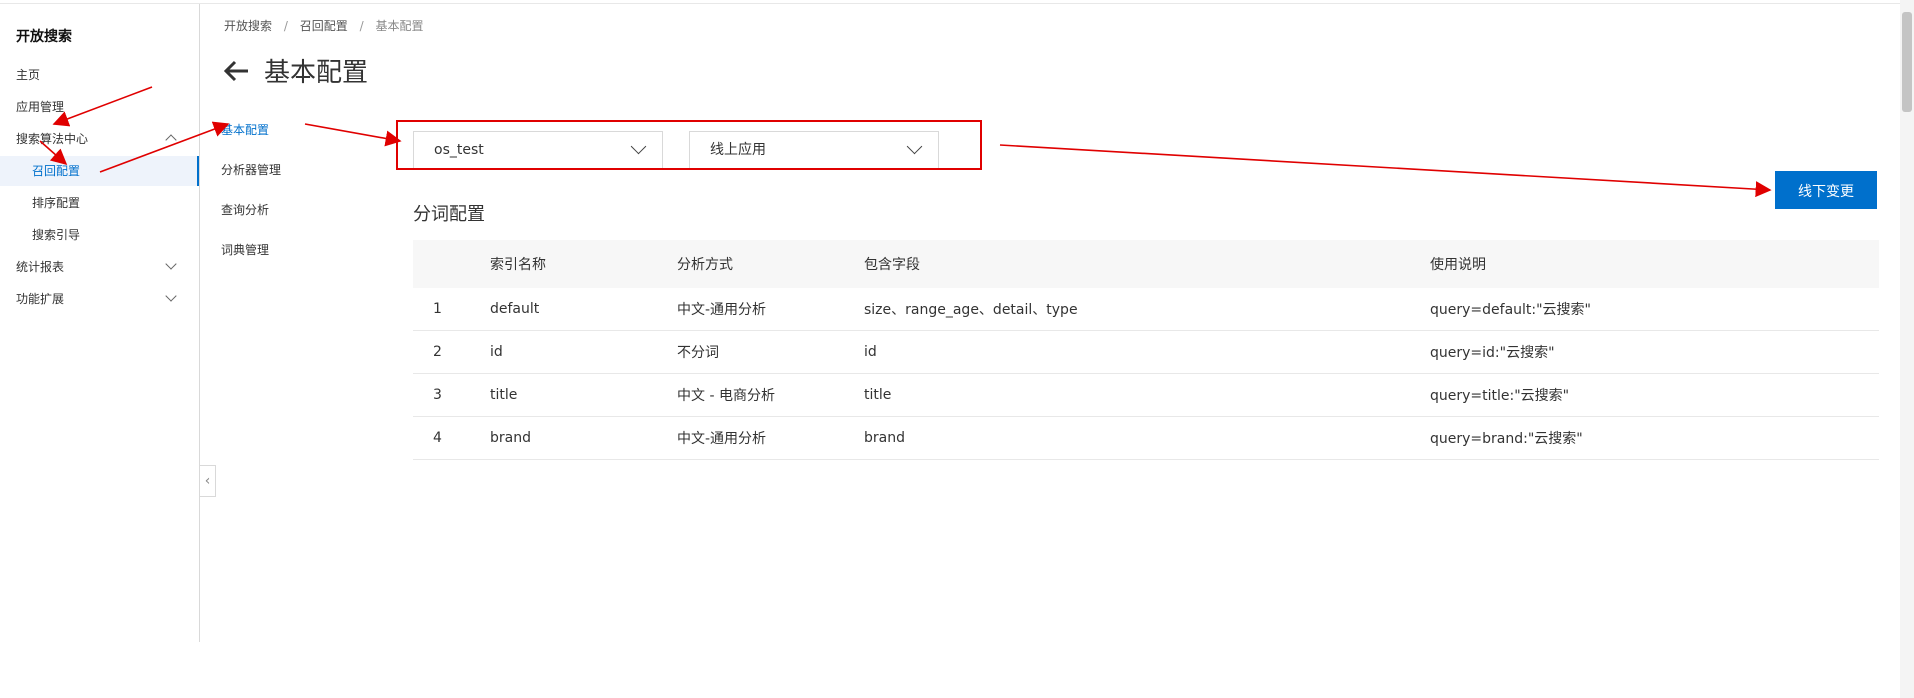 The image size is (1914, 698). Describe the element at coordinates (1907, 62) in the screenshot. I see `scrollbar-thumb` at that location.